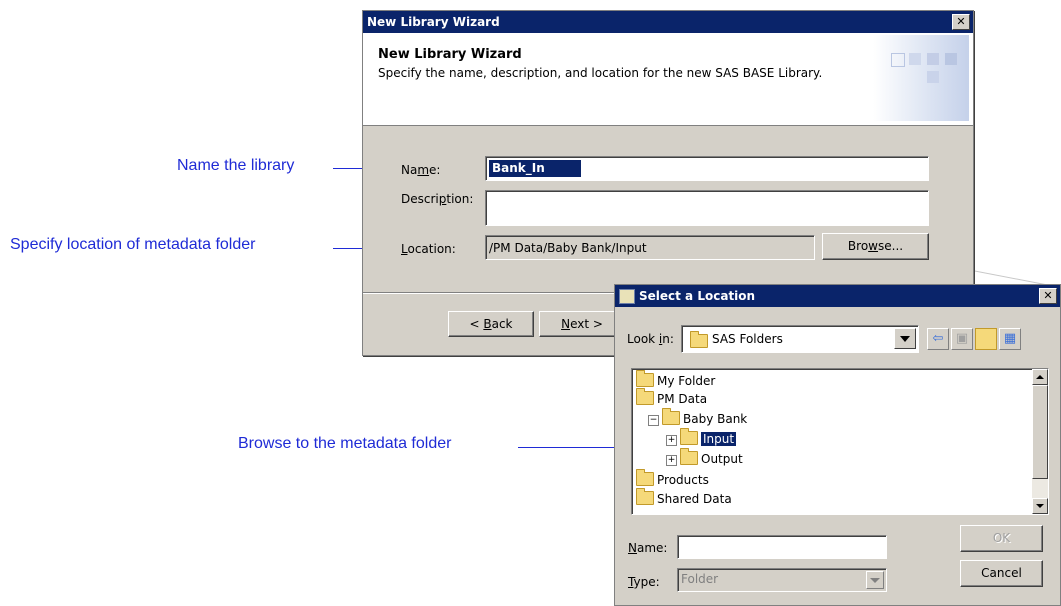 The height and width of the screenshot is (606, 1061). What do you see at coordinates (133, 244) in the screenshot?
I see `annotation-specify-location: Specify location of metadata folder` at bounding box center [133, 244].